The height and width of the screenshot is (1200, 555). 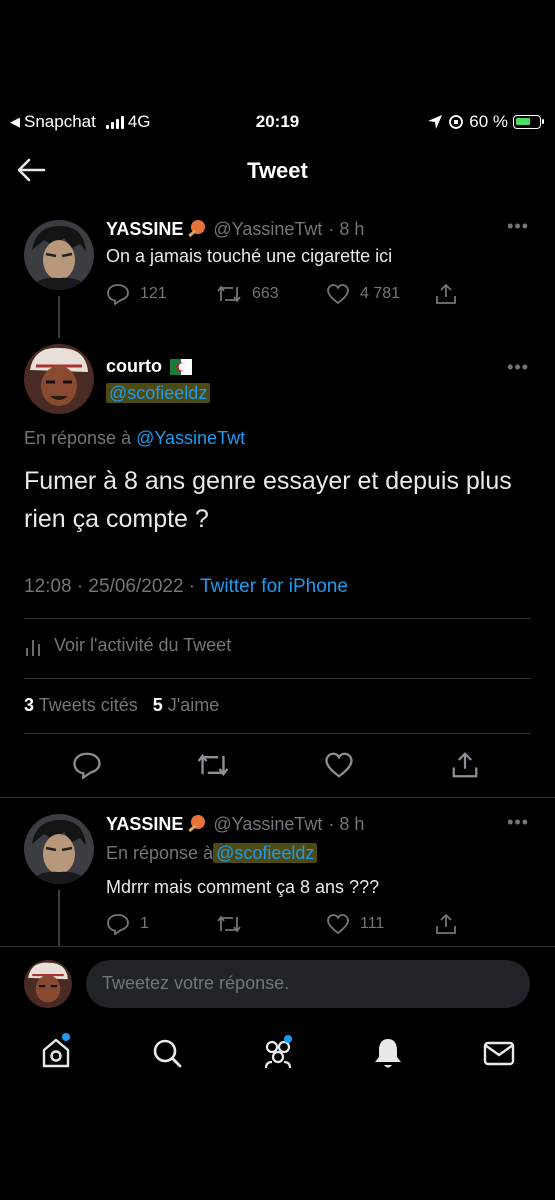 I want to click on bottom-tab-bar, so click(x=277, y=1056).